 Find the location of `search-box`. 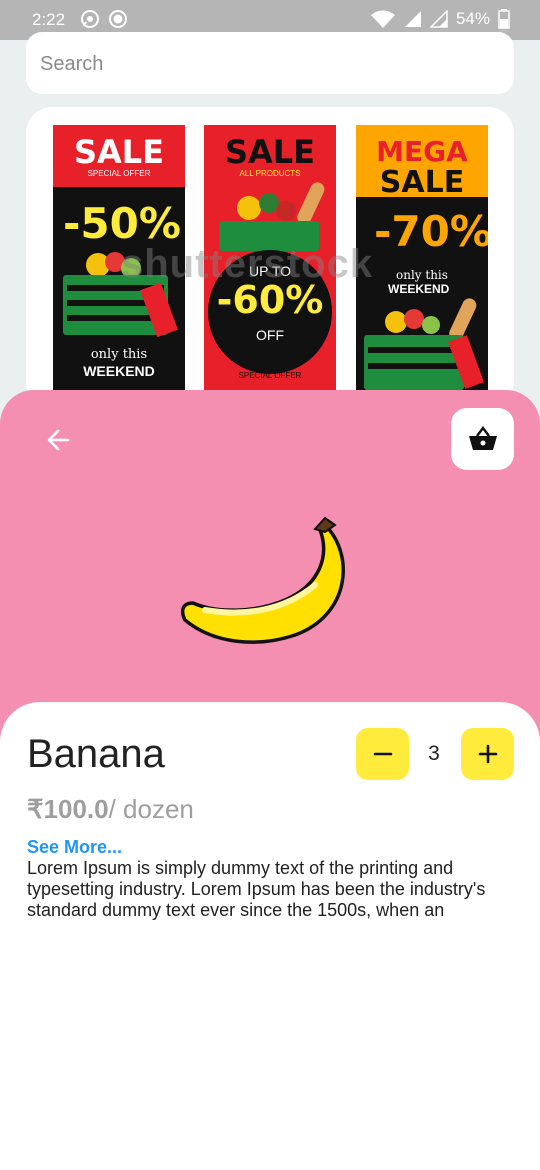

search-box is located at coordinates (270, 64).